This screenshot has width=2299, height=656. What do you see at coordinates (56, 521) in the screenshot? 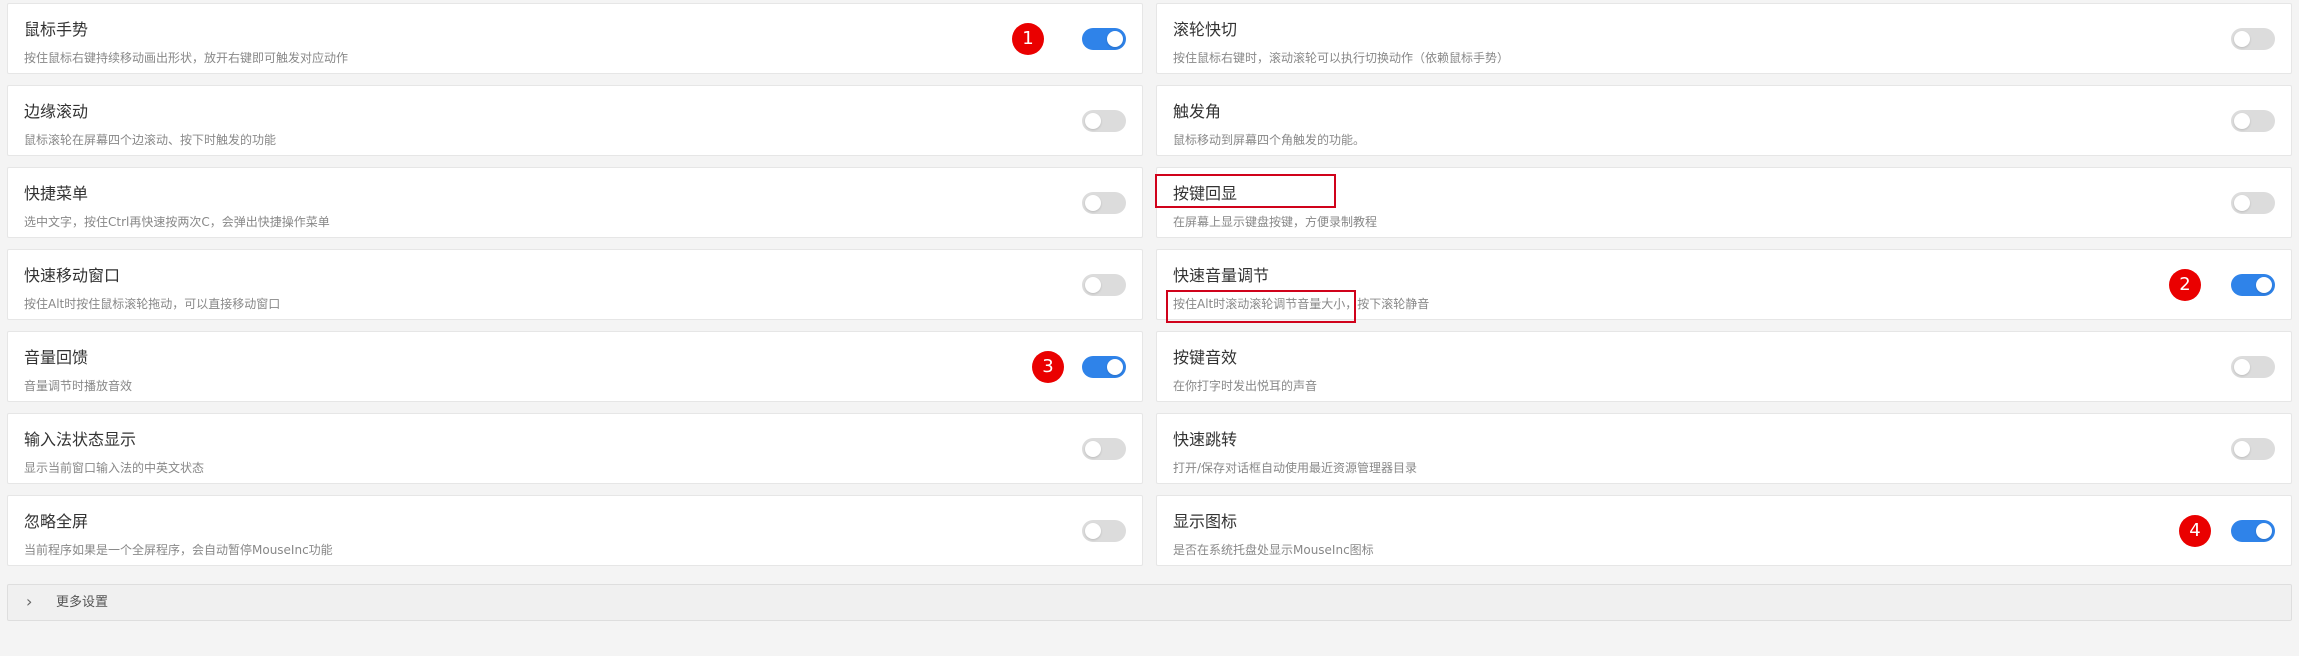
I see `setting-title: 忽略全屏` at bounding box center [56, 521].